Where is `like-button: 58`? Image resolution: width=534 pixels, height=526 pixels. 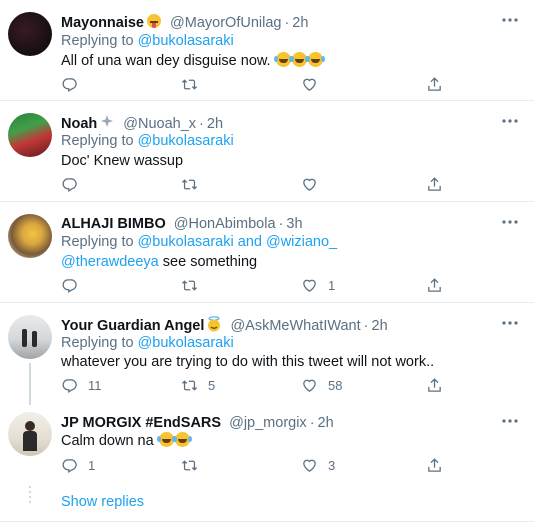
like-button: 58 is located at coordinates (321, 385).